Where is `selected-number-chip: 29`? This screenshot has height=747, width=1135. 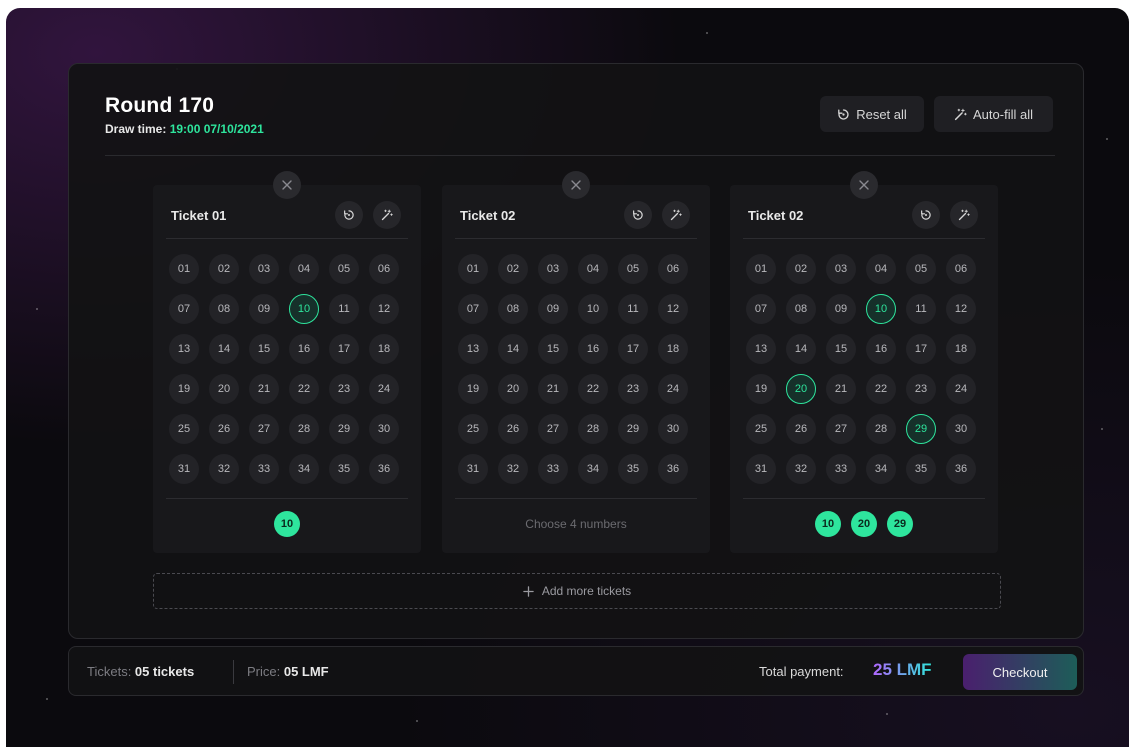
selected-number-chip: 29 is located at coordinates (900, 524).